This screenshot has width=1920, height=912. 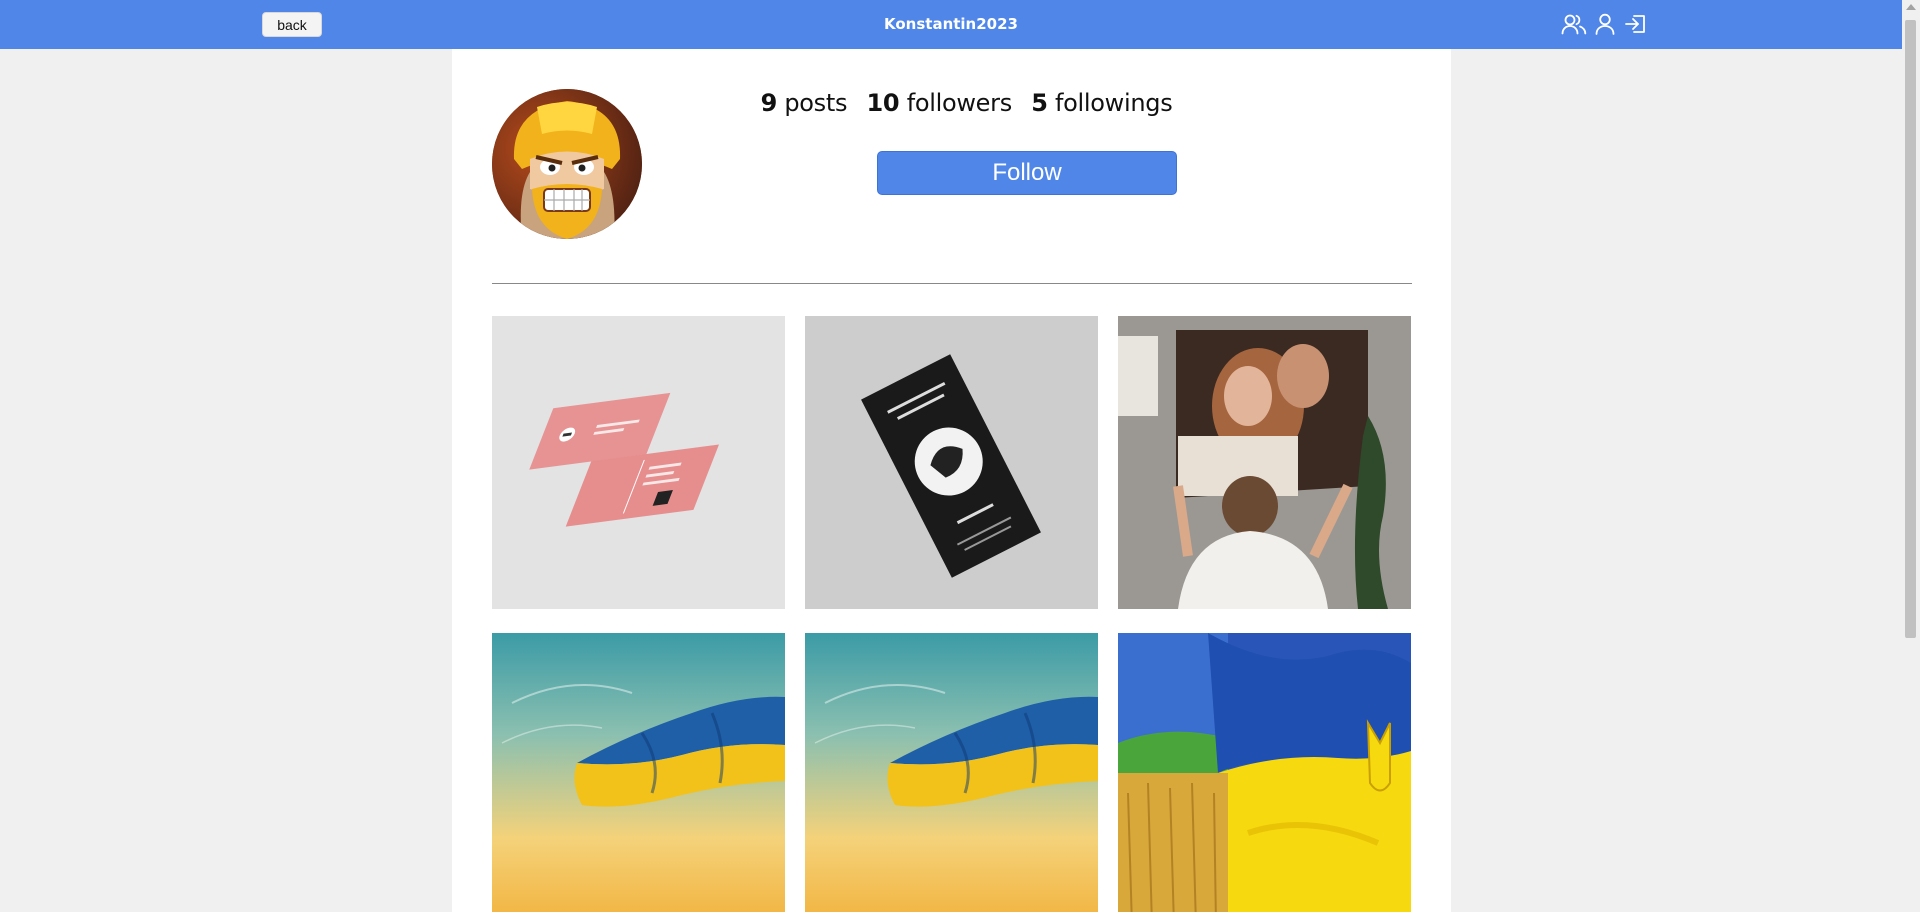 What do you see at coordinates (638, 462) in the screenshot?
I see `post-thumbnail-business-card` at bounding box center [638, 462].